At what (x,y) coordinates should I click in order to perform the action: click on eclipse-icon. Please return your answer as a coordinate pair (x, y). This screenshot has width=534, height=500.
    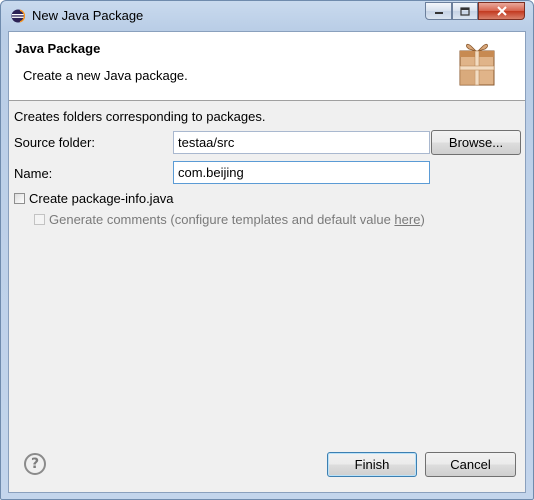
    Looking at the image, I should click on (18, 16).